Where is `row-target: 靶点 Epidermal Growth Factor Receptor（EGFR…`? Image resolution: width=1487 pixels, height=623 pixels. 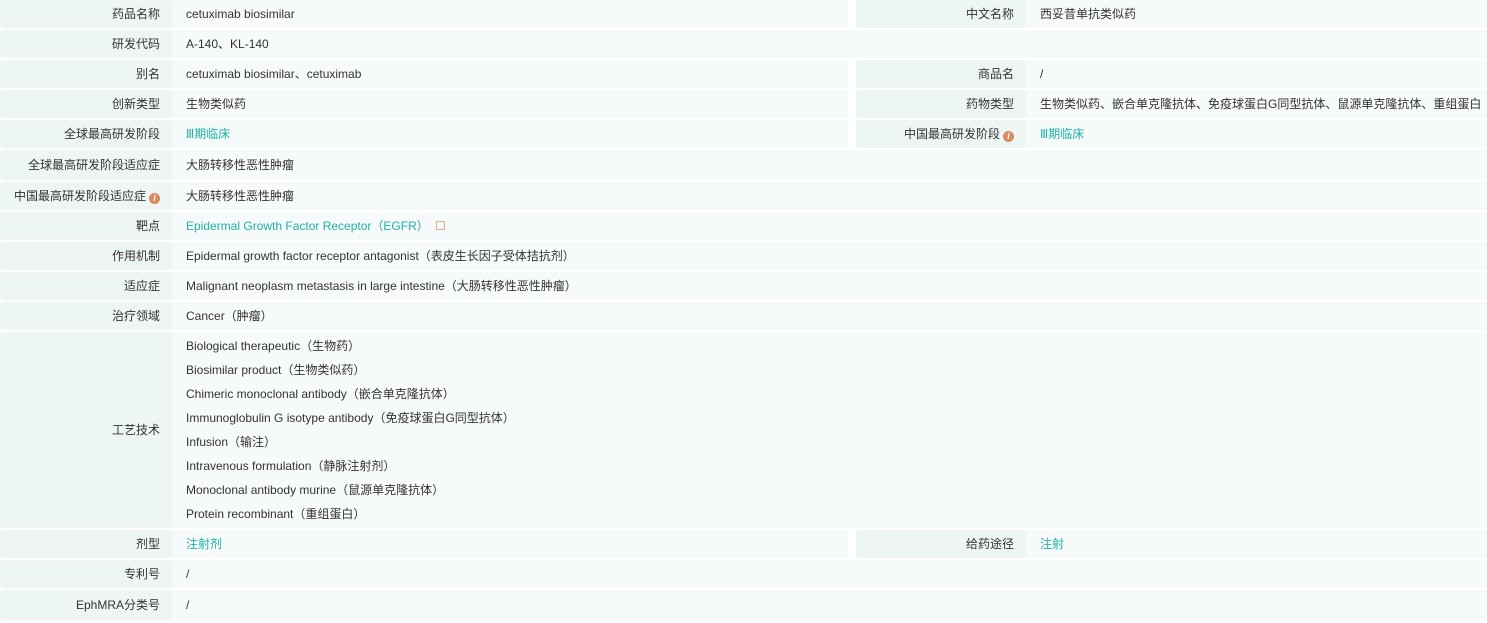 row-target: 靶点 Epidermal Growth Factor Receptor（EGFR… is located at coordinates (743, 226).